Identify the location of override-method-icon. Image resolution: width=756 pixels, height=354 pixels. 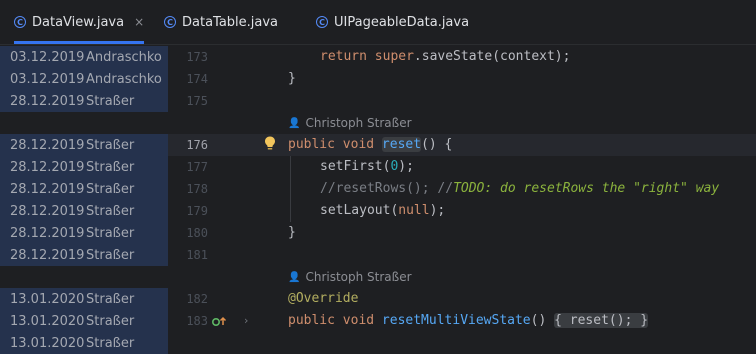
(219, 321).